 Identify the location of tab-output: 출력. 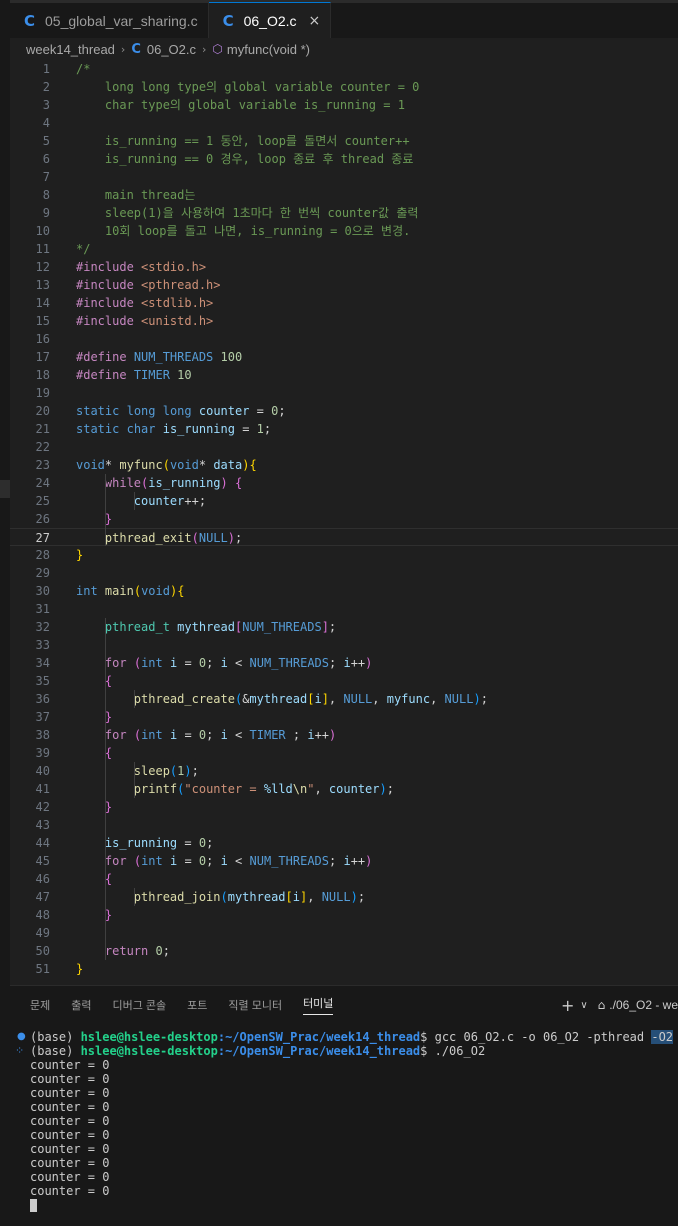
(81, 1005).